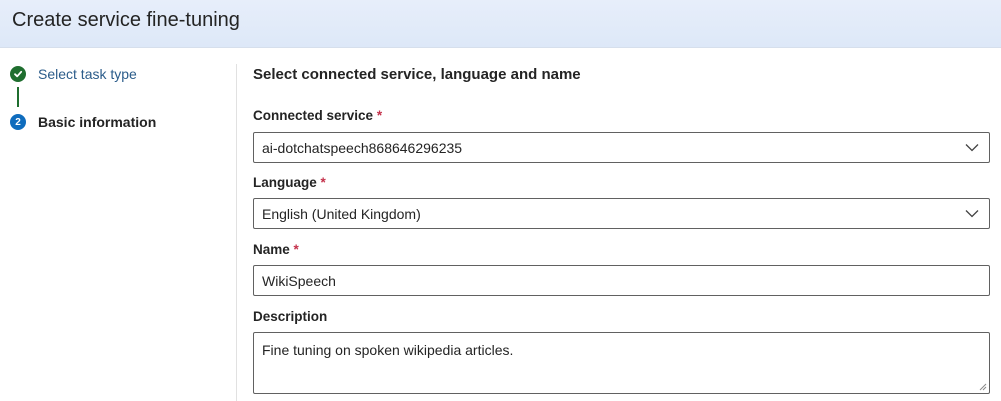 Image resolution: width=1001 pixels, height=401 pixels. Describe the element at coordinates (18, 122) in the screenshot. I see `step-number-badge: 2` at that location.